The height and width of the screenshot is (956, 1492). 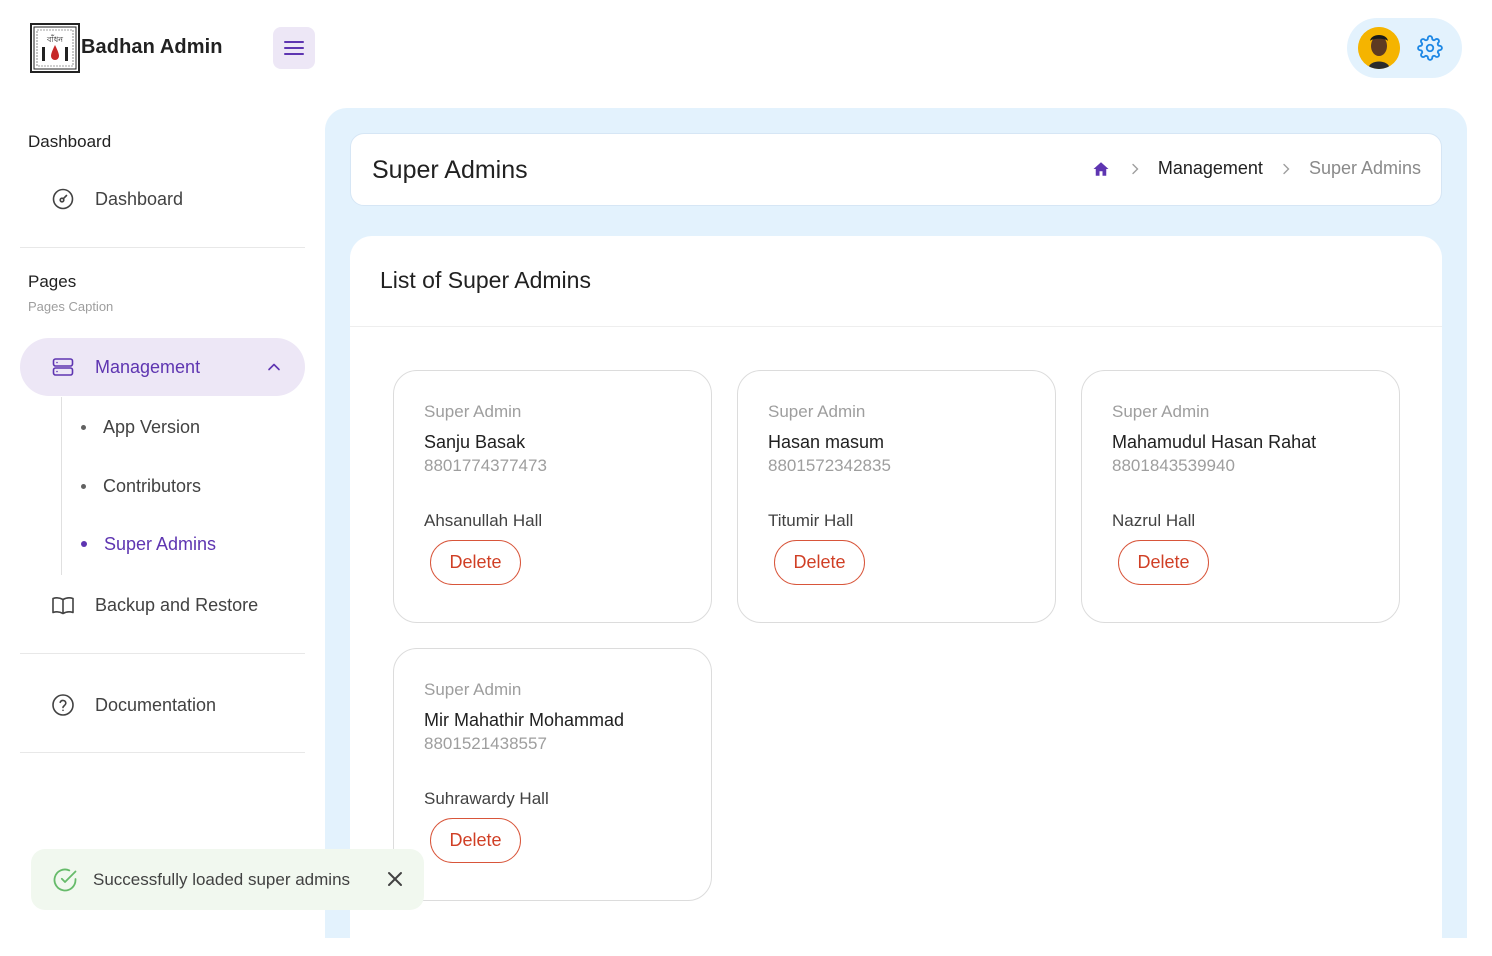 I want to click on admin-name: Mahamudul Hasan Rahat, so click(x=1214, y=442).